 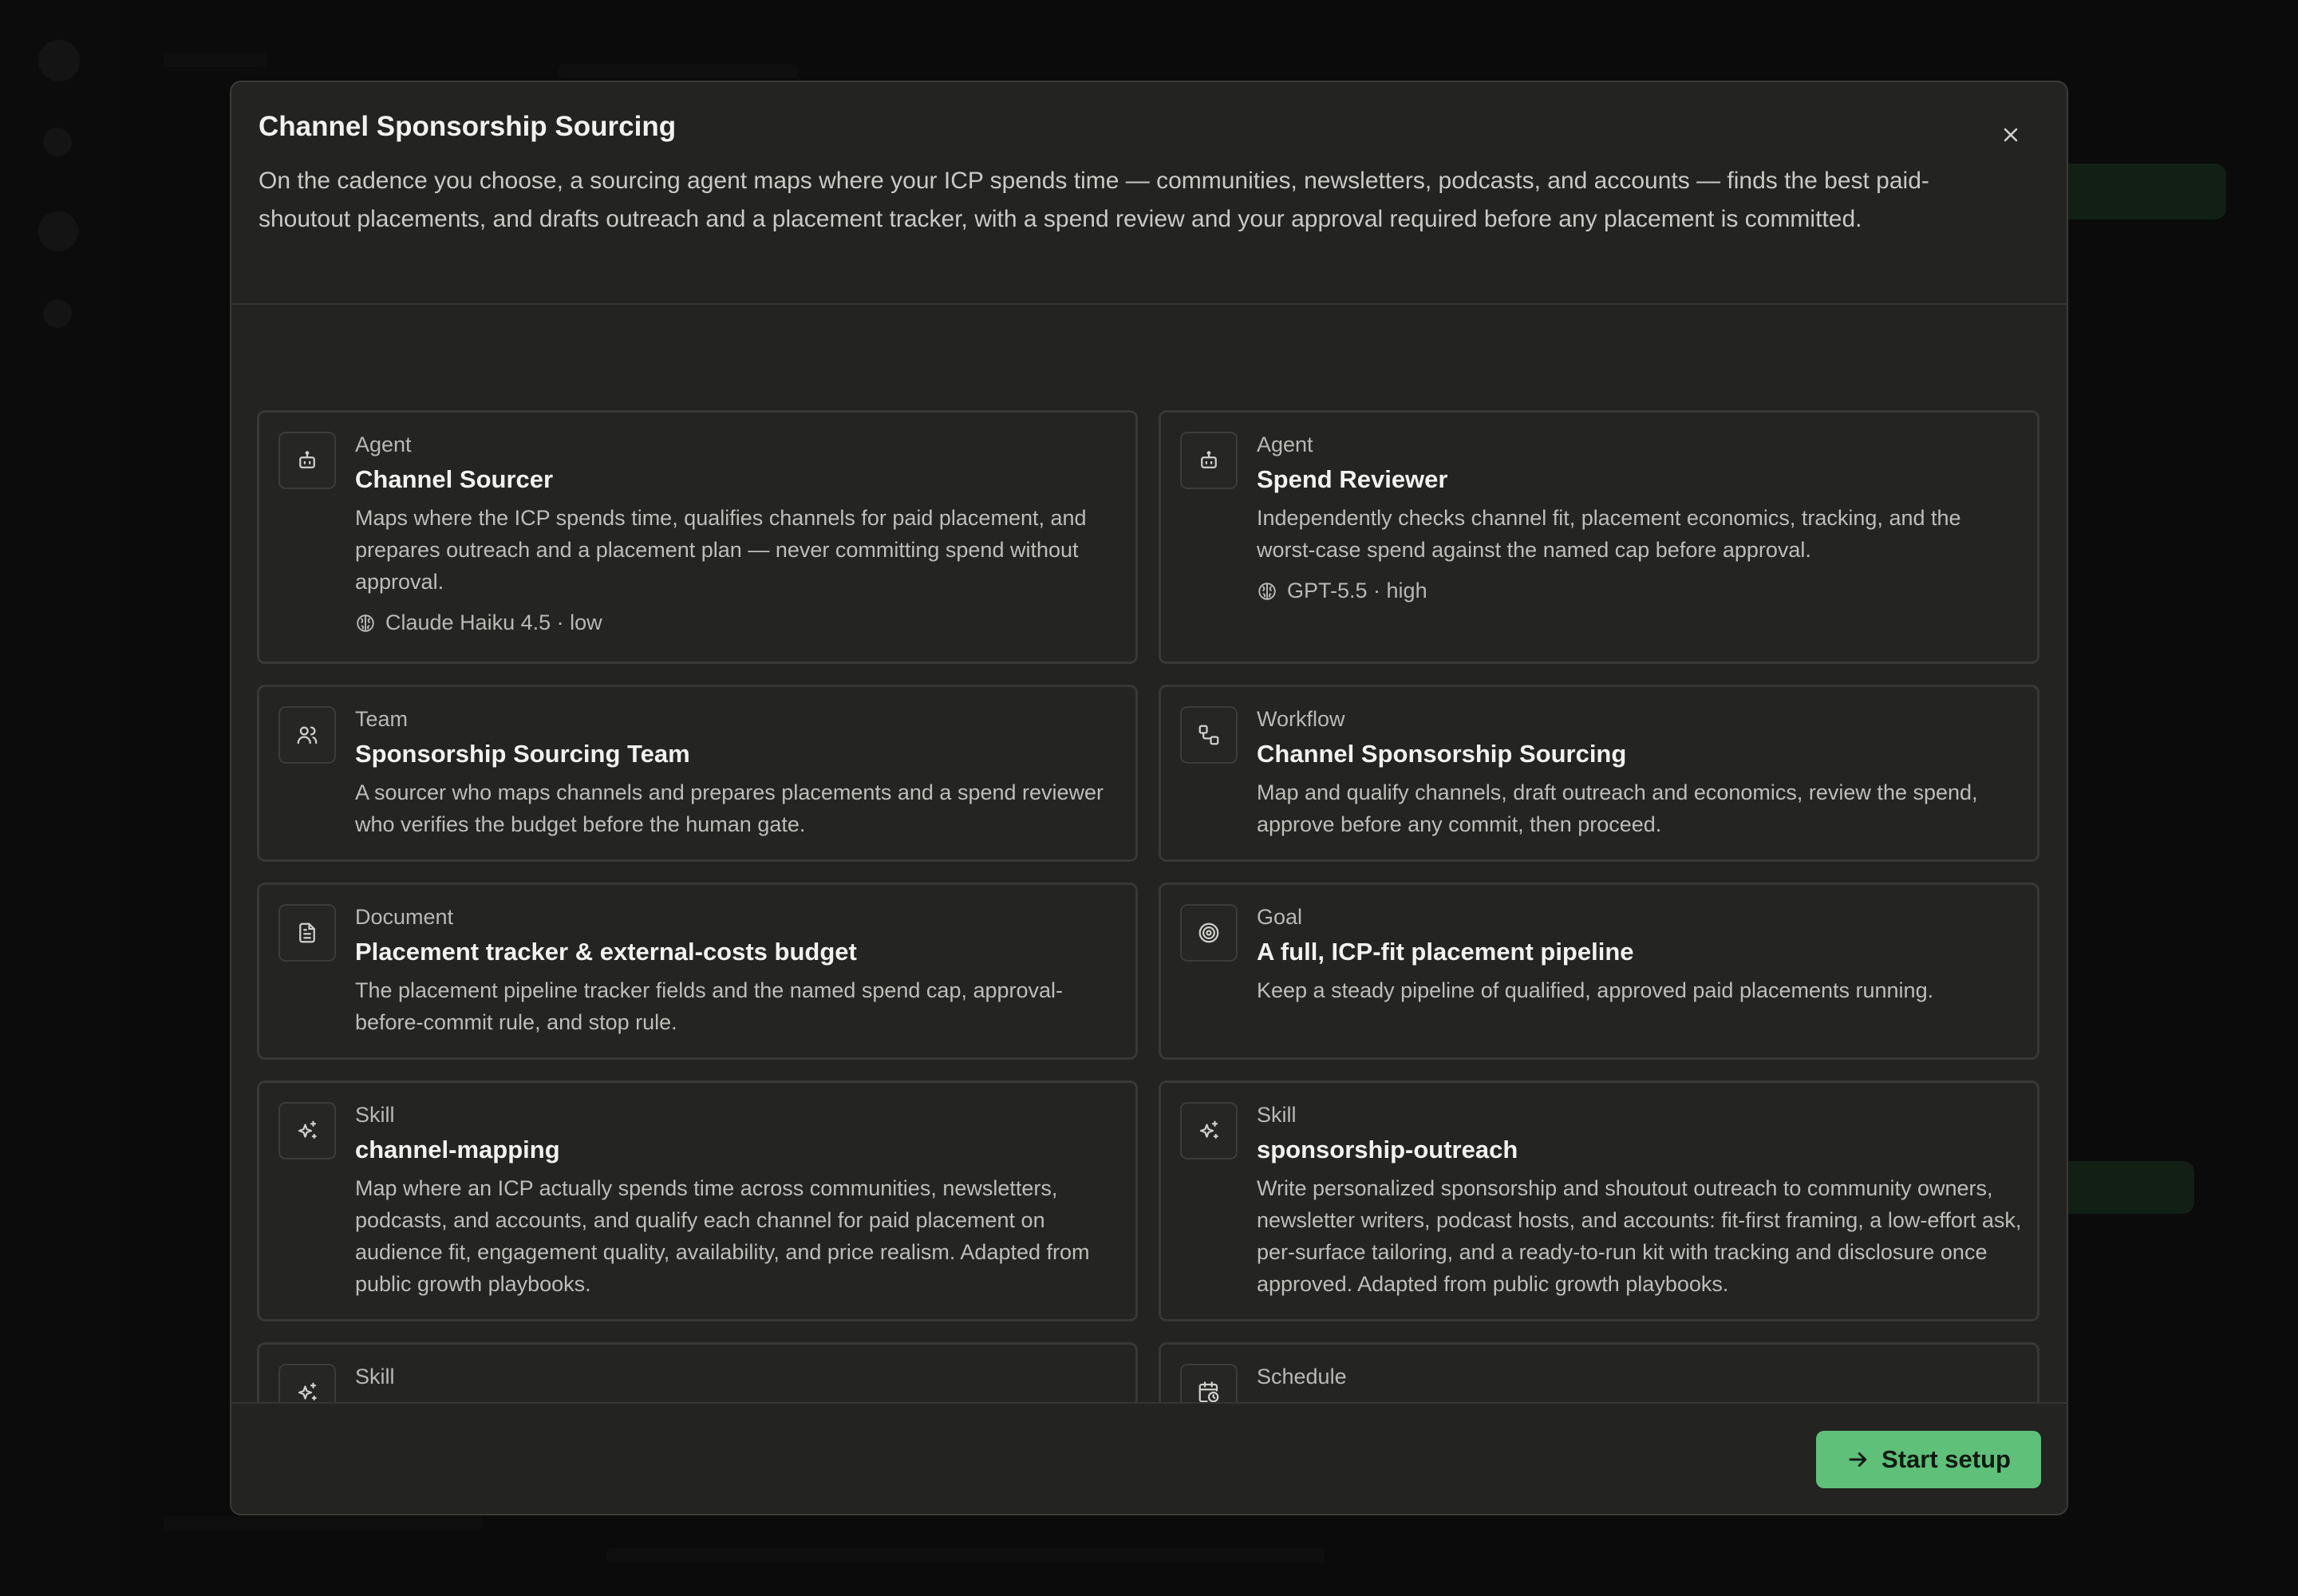 What do you see at coordinates (1352, 479) in the screenshot?
I see `item-name: Spend Reviewer` at bounding box center [1352, 479].